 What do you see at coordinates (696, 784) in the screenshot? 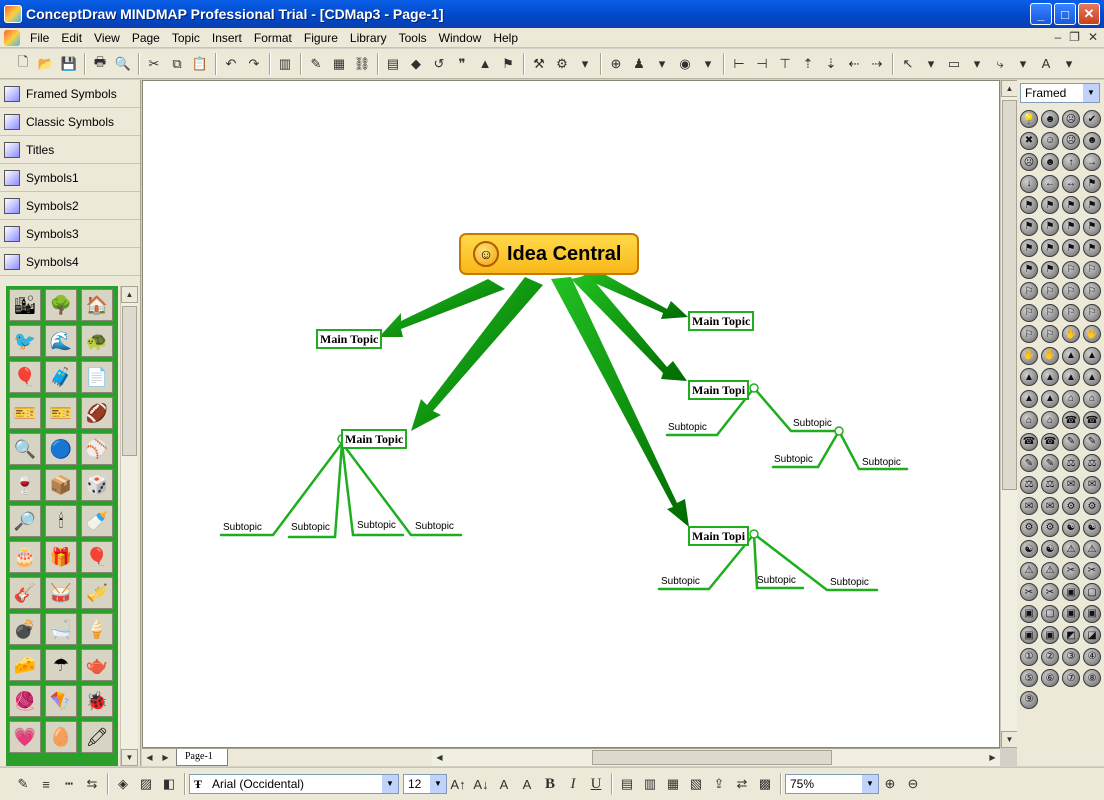
I see `report-icon: ▧` at bounding box center [696, 784].